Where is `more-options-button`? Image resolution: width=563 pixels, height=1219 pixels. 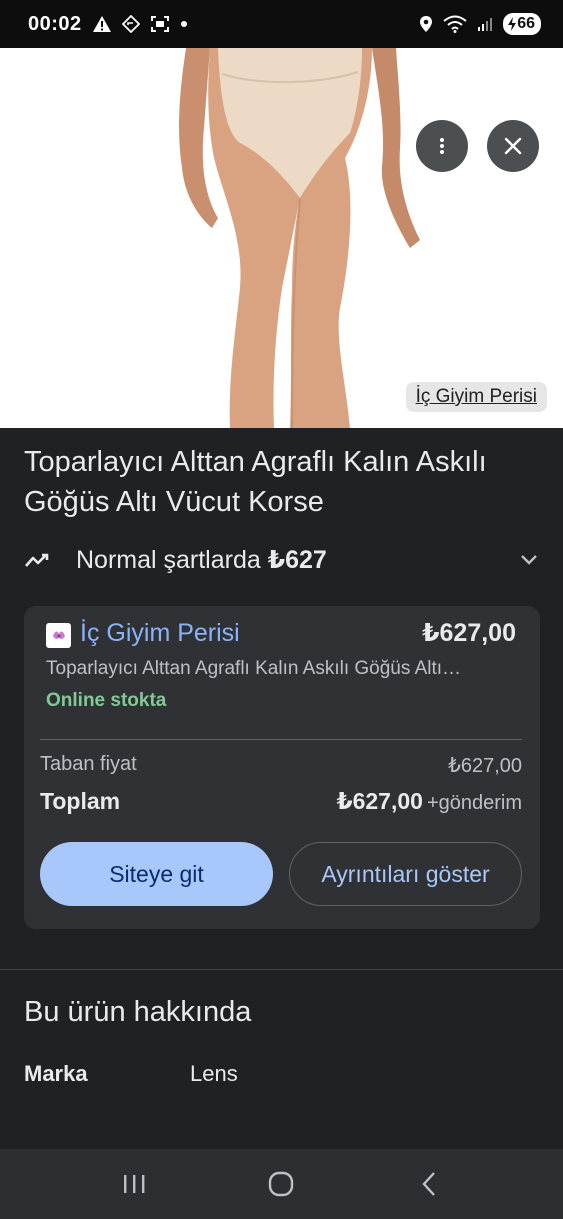 more-options-button is located at coordinates (442, 146).